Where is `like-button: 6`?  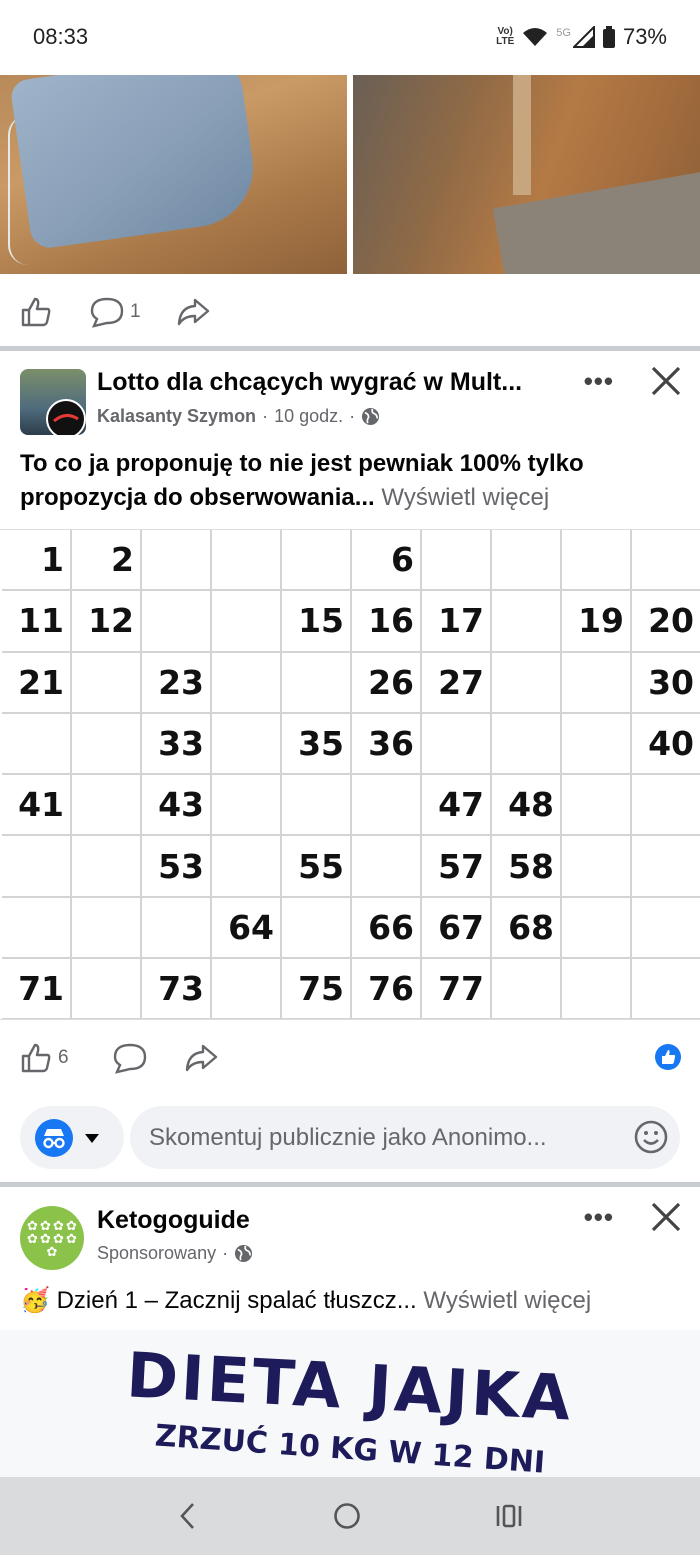
like-button: 6 is located at coordinates (44, 1058).